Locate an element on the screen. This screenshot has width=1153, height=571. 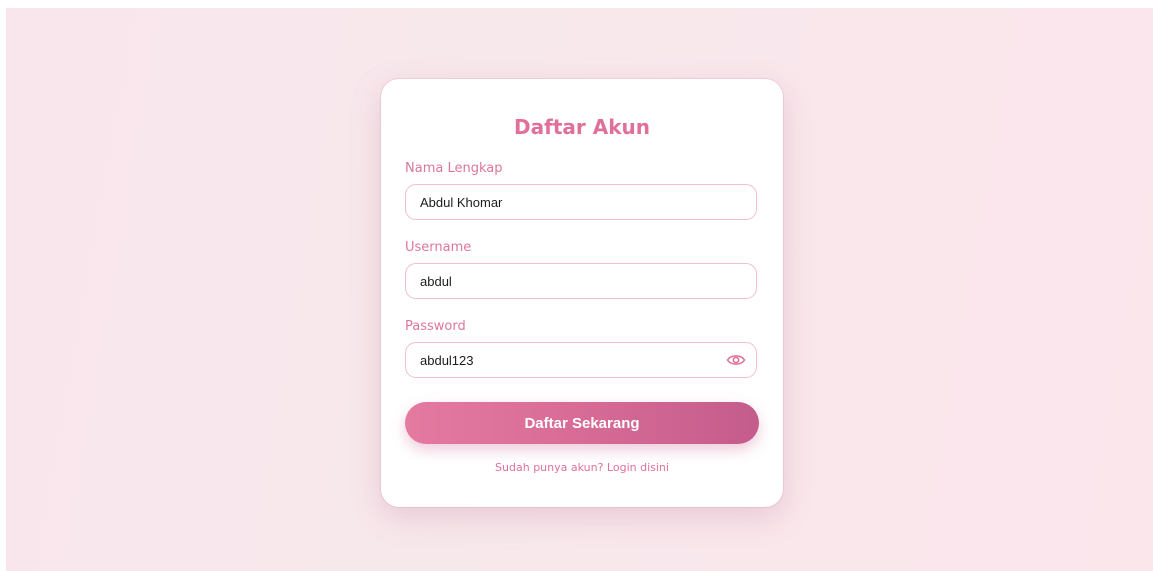
full-name-field is located at coordinates (581, 202).